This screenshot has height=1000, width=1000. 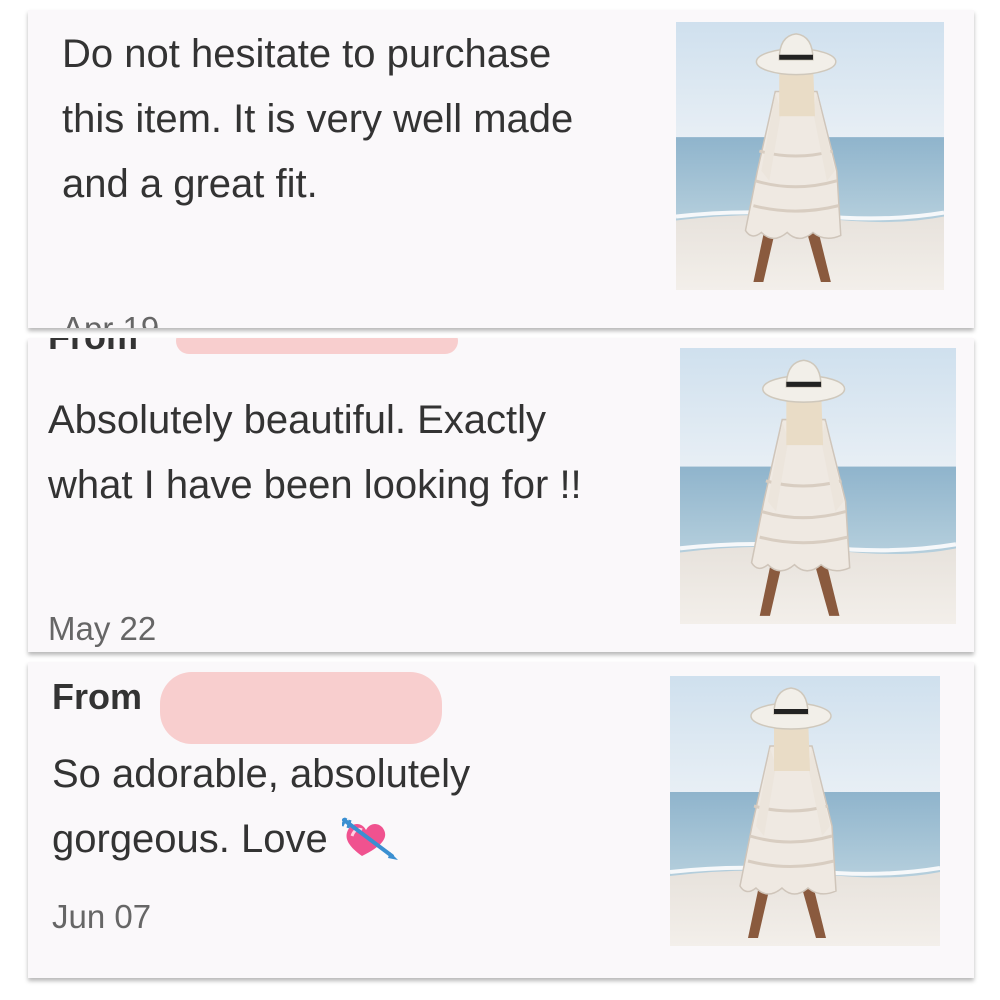 What do you see at coordinates (261, 806) in the screenshot?
I see `review-text-content: So adorable, absolutely gorgeous. Love` at bounding box center [261, 806].